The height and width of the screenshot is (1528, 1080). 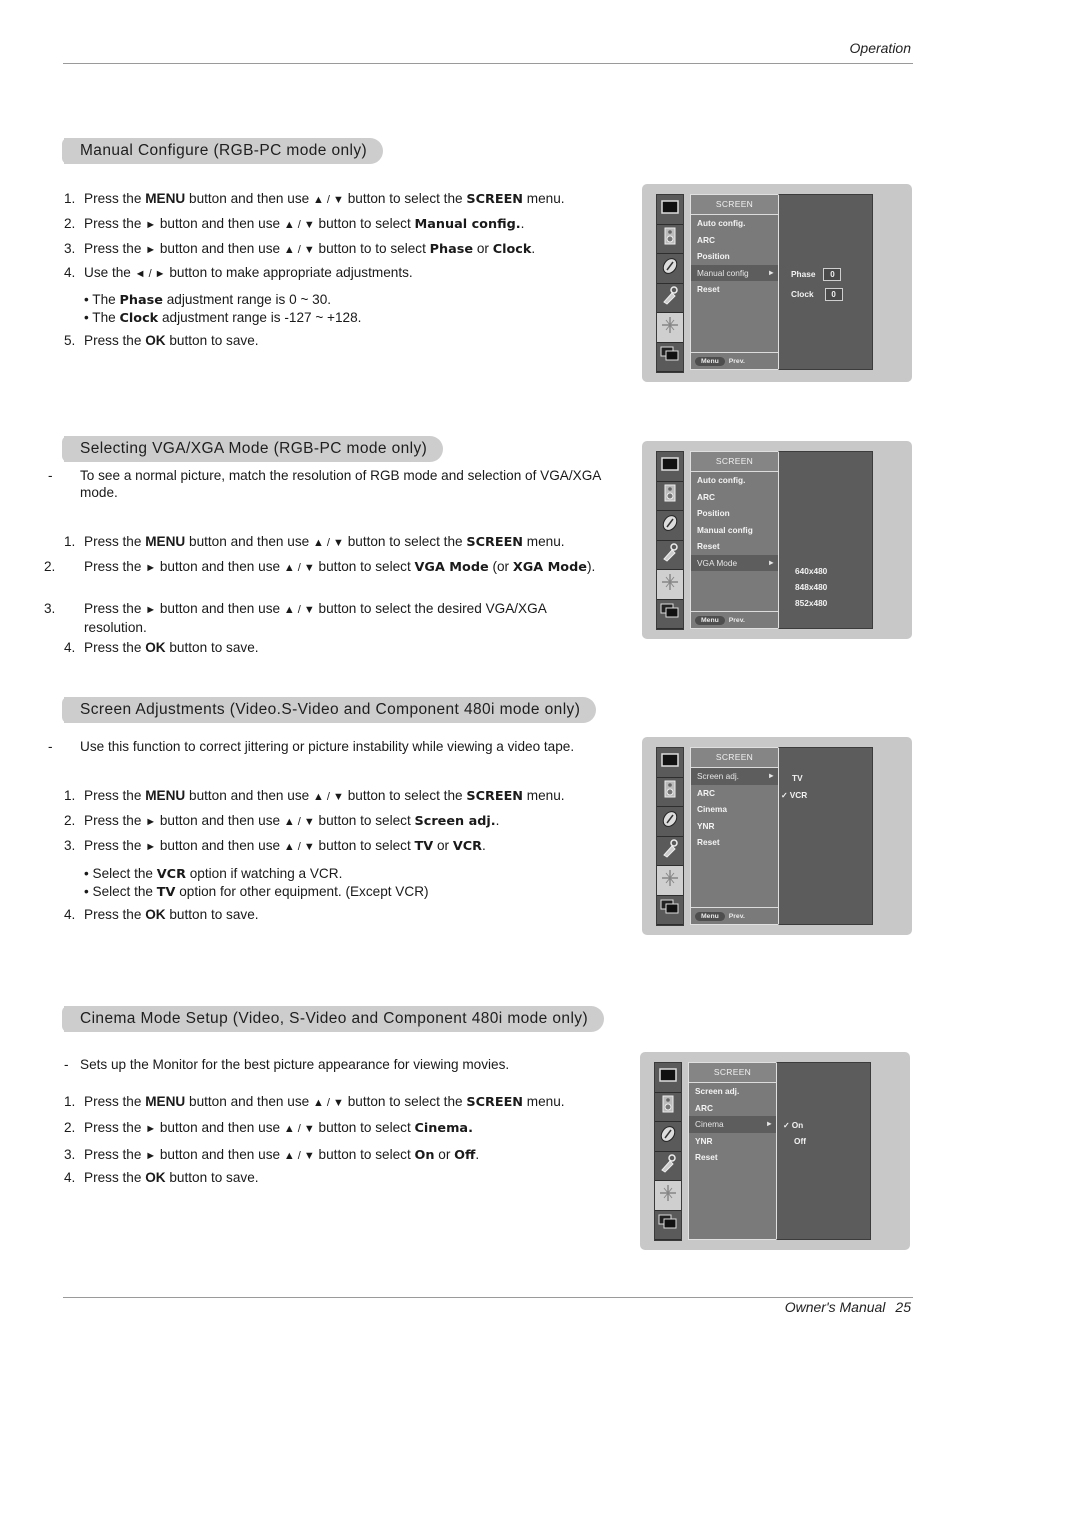 I want to click on screen-adjust-icon, so click(x=670, y=880).